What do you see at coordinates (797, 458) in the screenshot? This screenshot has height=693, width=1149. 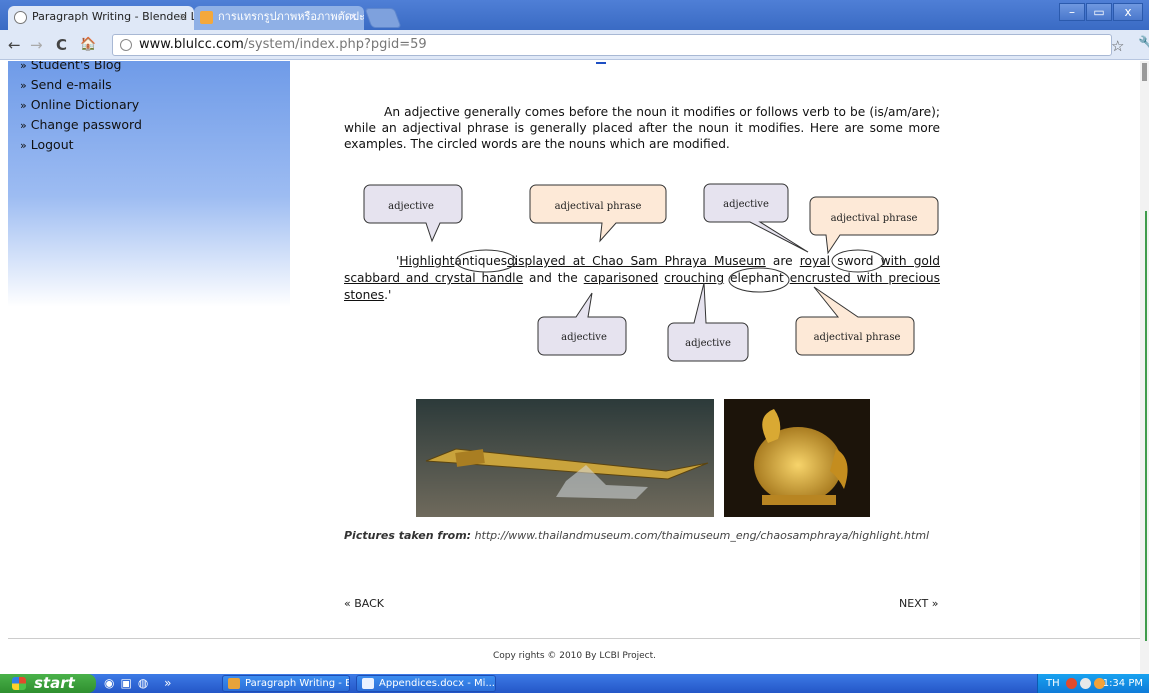 I see `elephant-image` at bounding box center [797, 458].